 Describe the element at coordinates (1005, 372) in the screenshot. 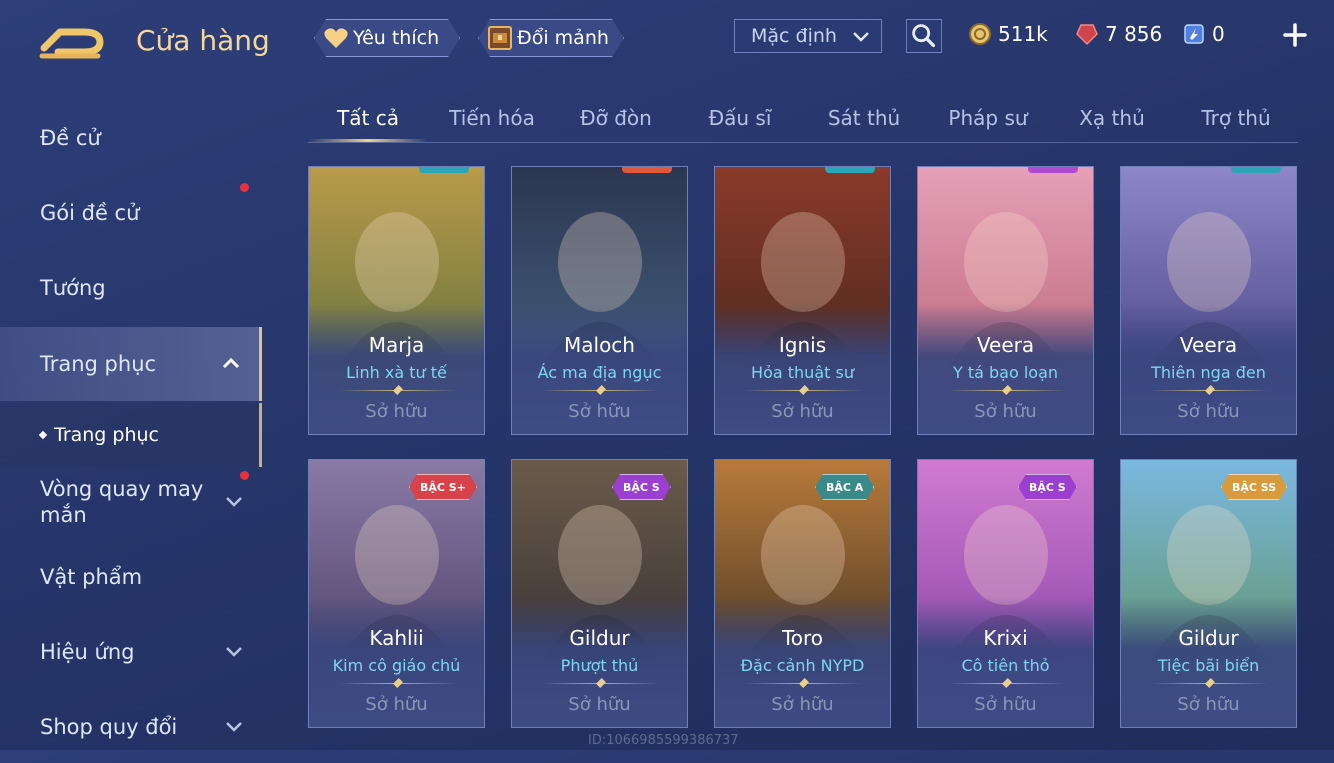

I see `skin-name: Y tá bạo loạn` at that location.